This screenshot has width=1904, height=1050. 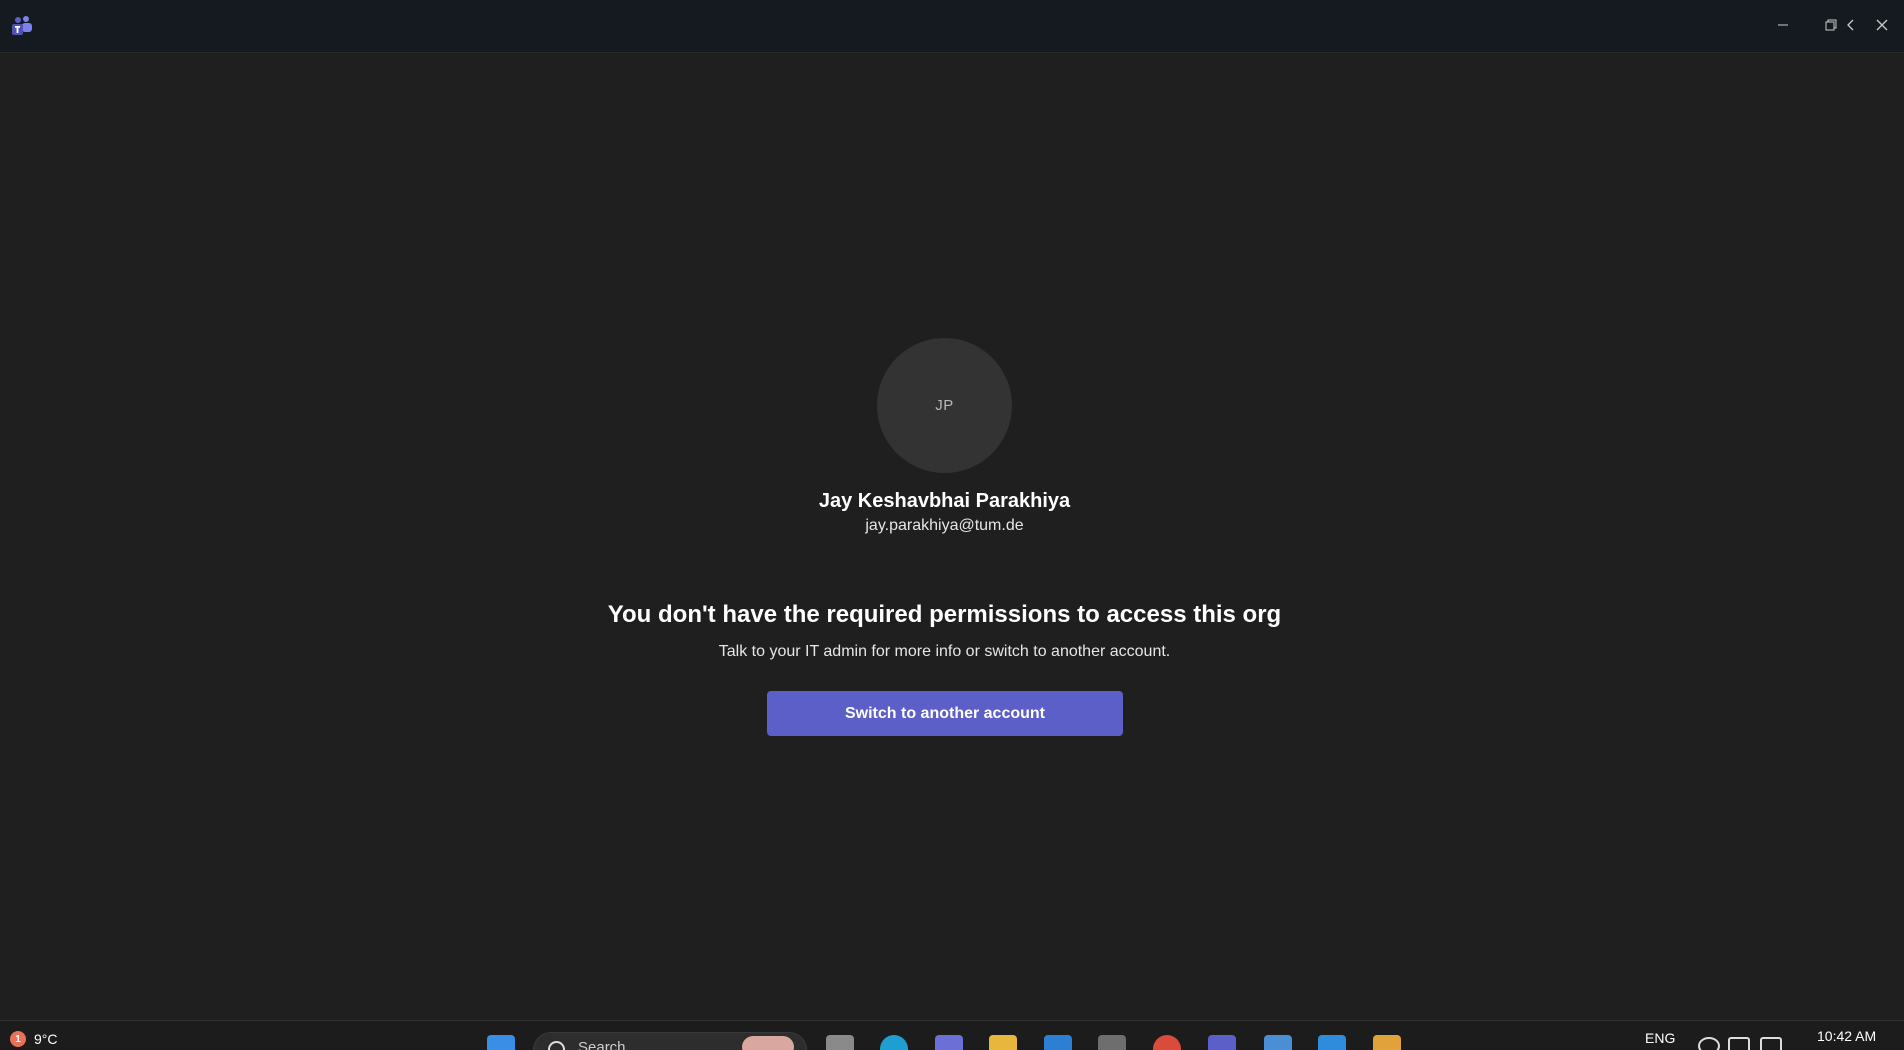 What do you see at coordinates (840, 1042) in the screenshot?
I see `file-icon` at bounding box center [840, 1042].